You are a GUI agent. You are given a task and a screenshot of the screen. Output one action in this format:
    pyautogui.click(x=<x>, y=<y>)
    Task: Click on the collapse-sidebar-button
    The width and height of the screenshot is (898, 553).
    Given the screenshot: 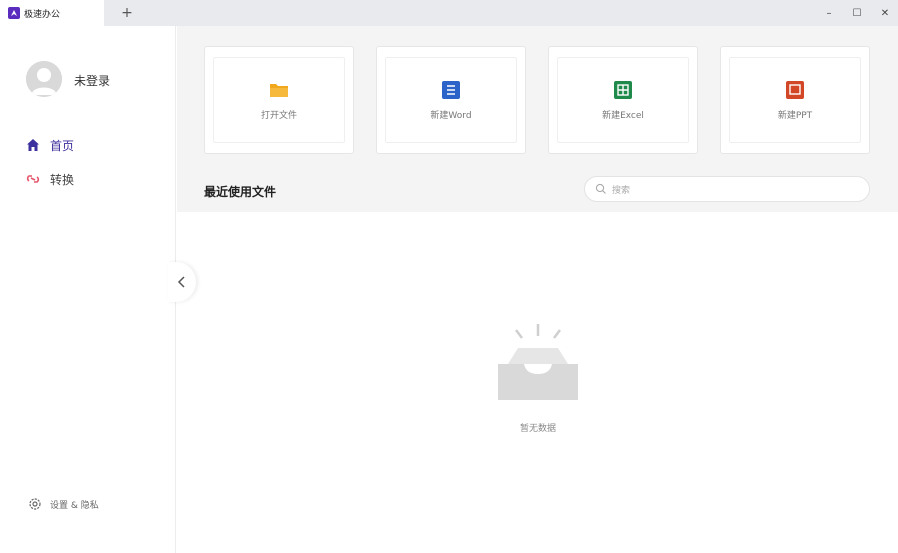 What is the action you would take?
    pyautogui.click(x=182, y=282)
    